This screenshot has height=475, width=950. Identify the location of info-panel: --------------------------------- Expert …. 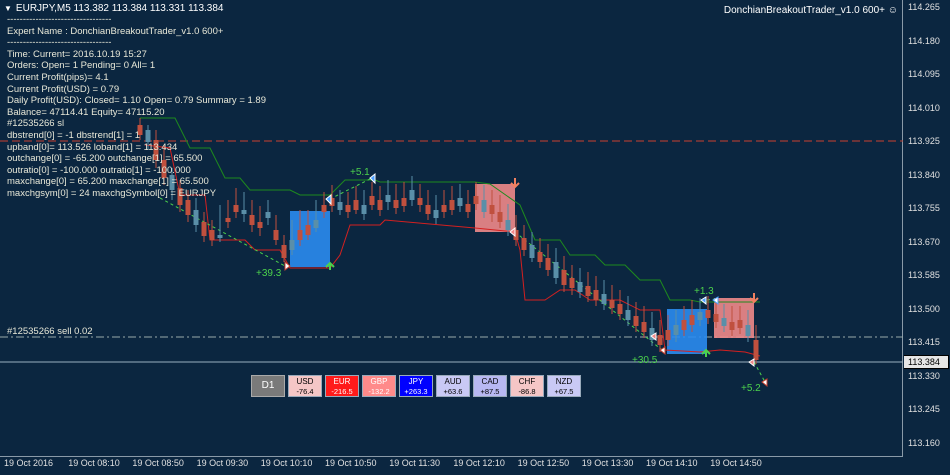
(136, 107).